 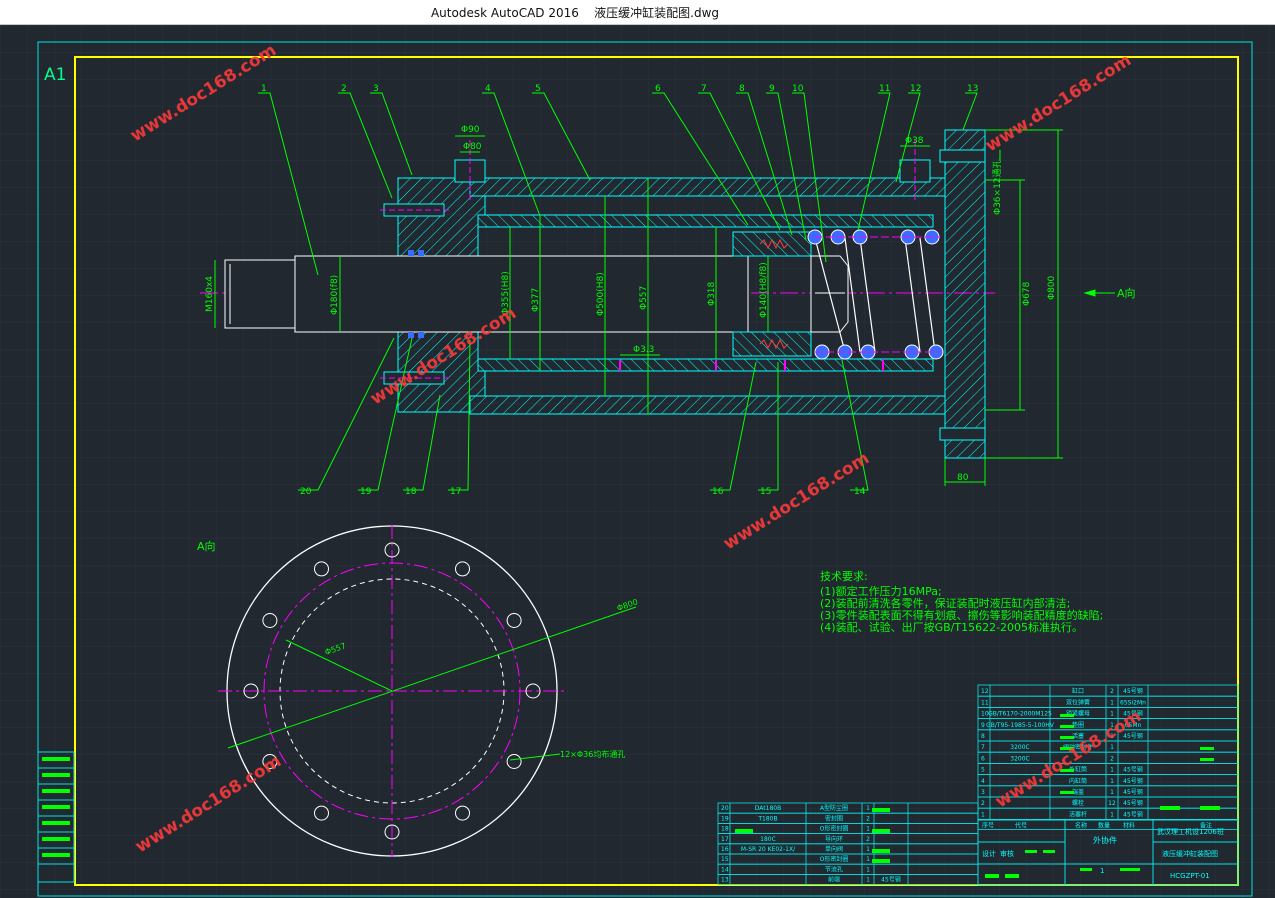 What do you see at coordinates (965, 294) in the screenshot?
I see `rear-flange` at bounding box center [965, 294].